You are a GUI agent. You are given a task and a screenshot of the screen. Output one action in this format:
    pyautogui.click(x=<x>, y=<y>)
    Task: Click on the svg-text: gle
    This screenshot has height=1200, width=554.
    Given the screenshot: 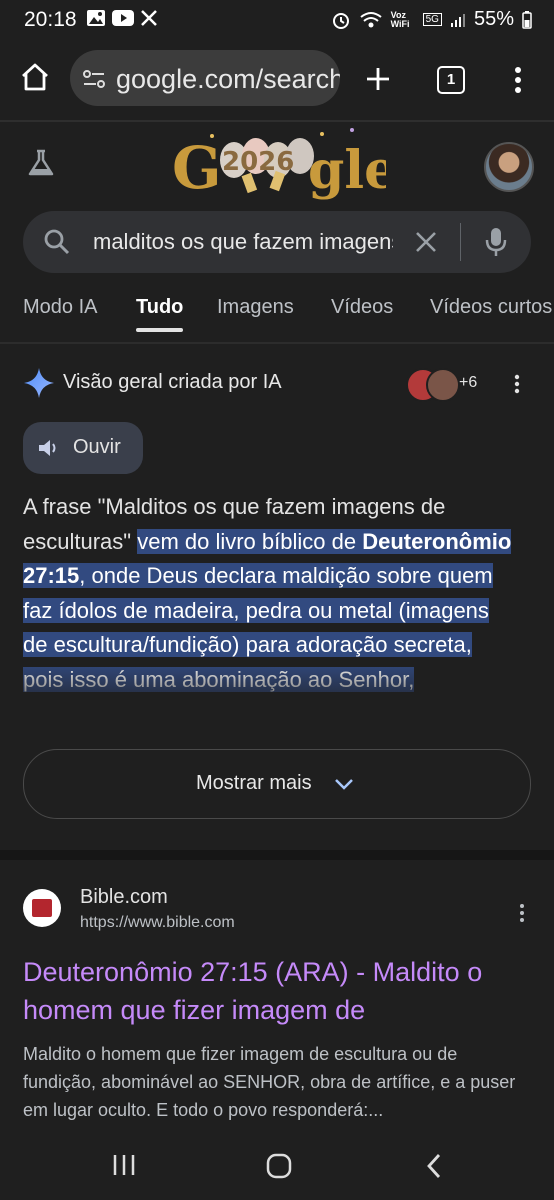 What is the action you would take?
    pyautogui.click(x=347, y=170)
    